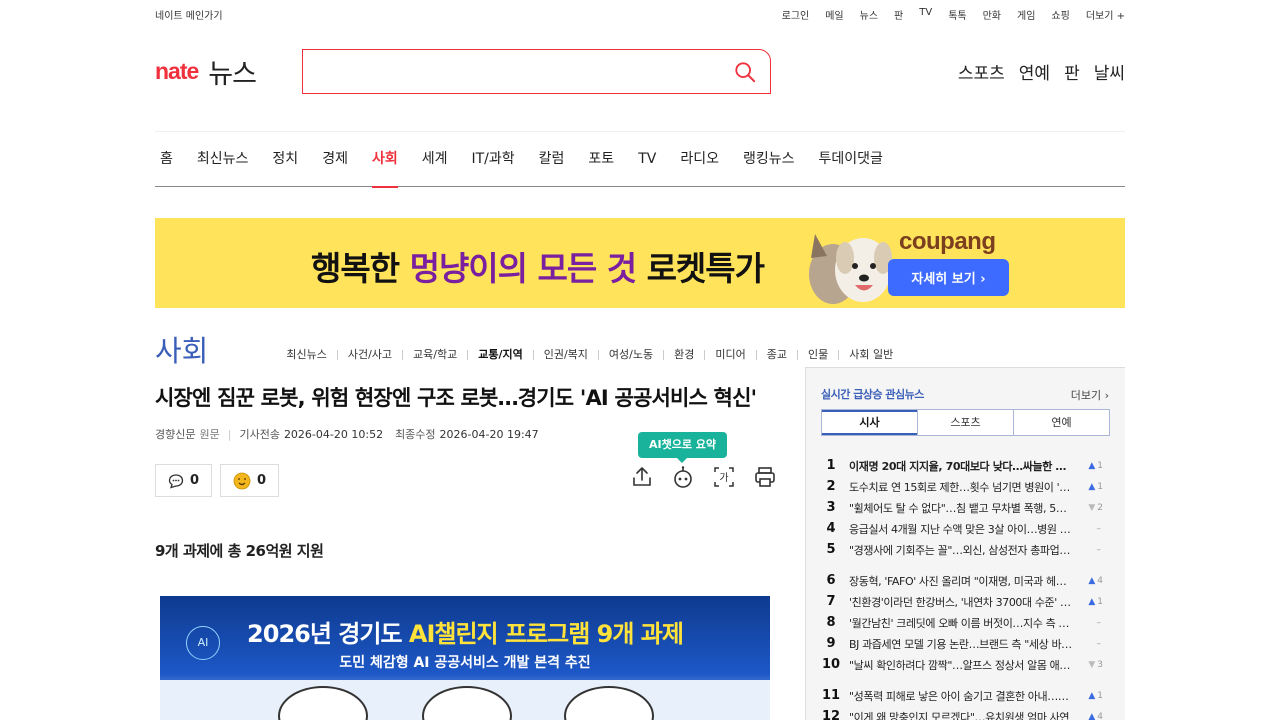 The image size is (1280, 720). I want to click on trending-headline: 도수치료 연 15회로 제한…횟수 넘기면 병원이 '손해', so click(957, 487).